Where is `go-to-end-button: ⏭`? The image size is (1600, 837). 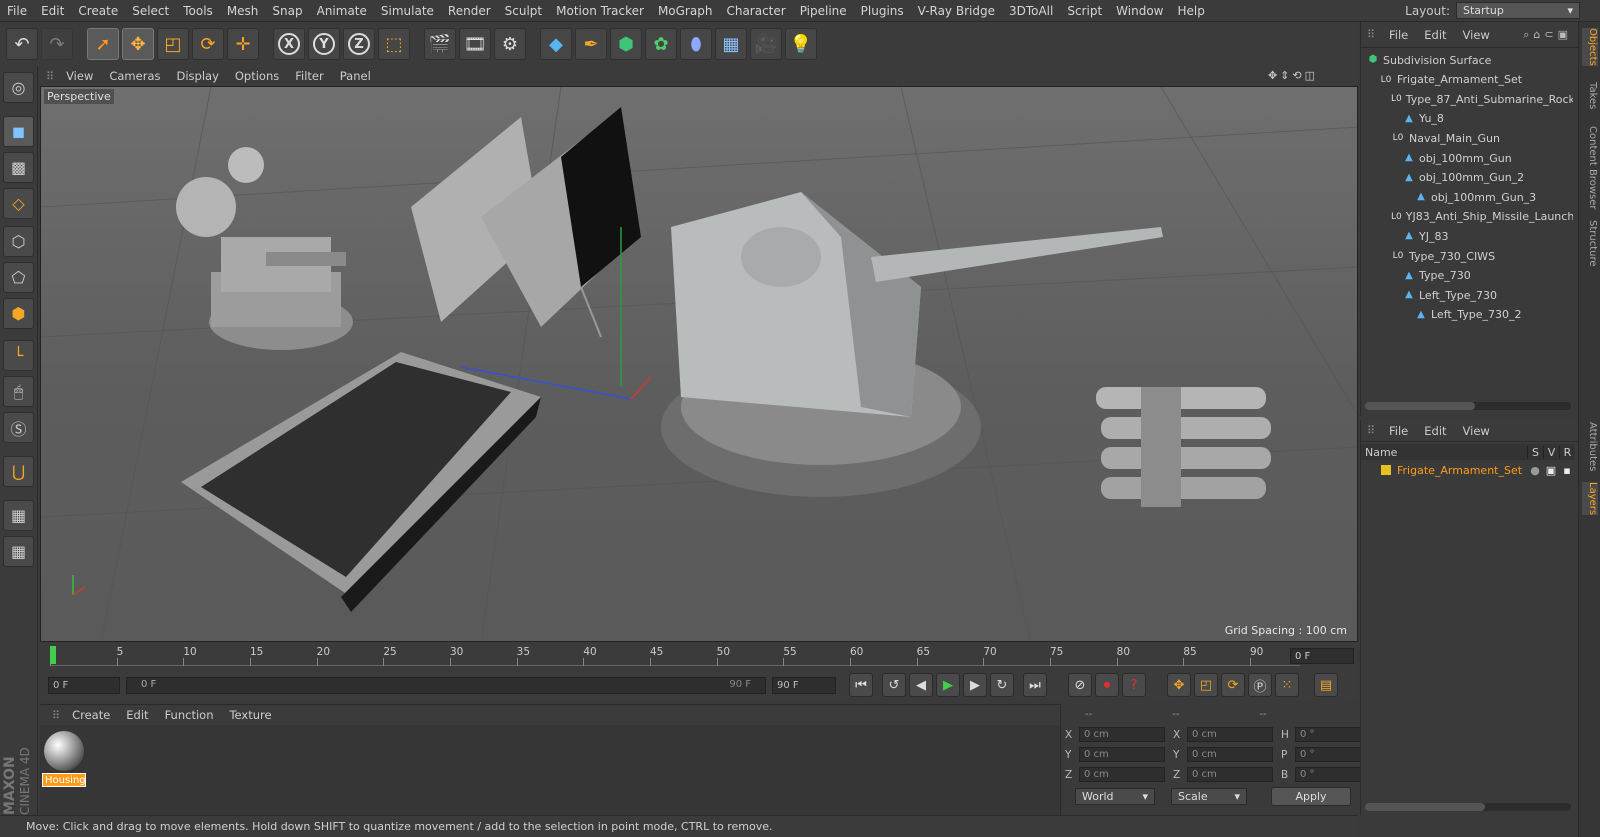
go-to-end-button: ⏭ is located at coordinates (1035, 685).